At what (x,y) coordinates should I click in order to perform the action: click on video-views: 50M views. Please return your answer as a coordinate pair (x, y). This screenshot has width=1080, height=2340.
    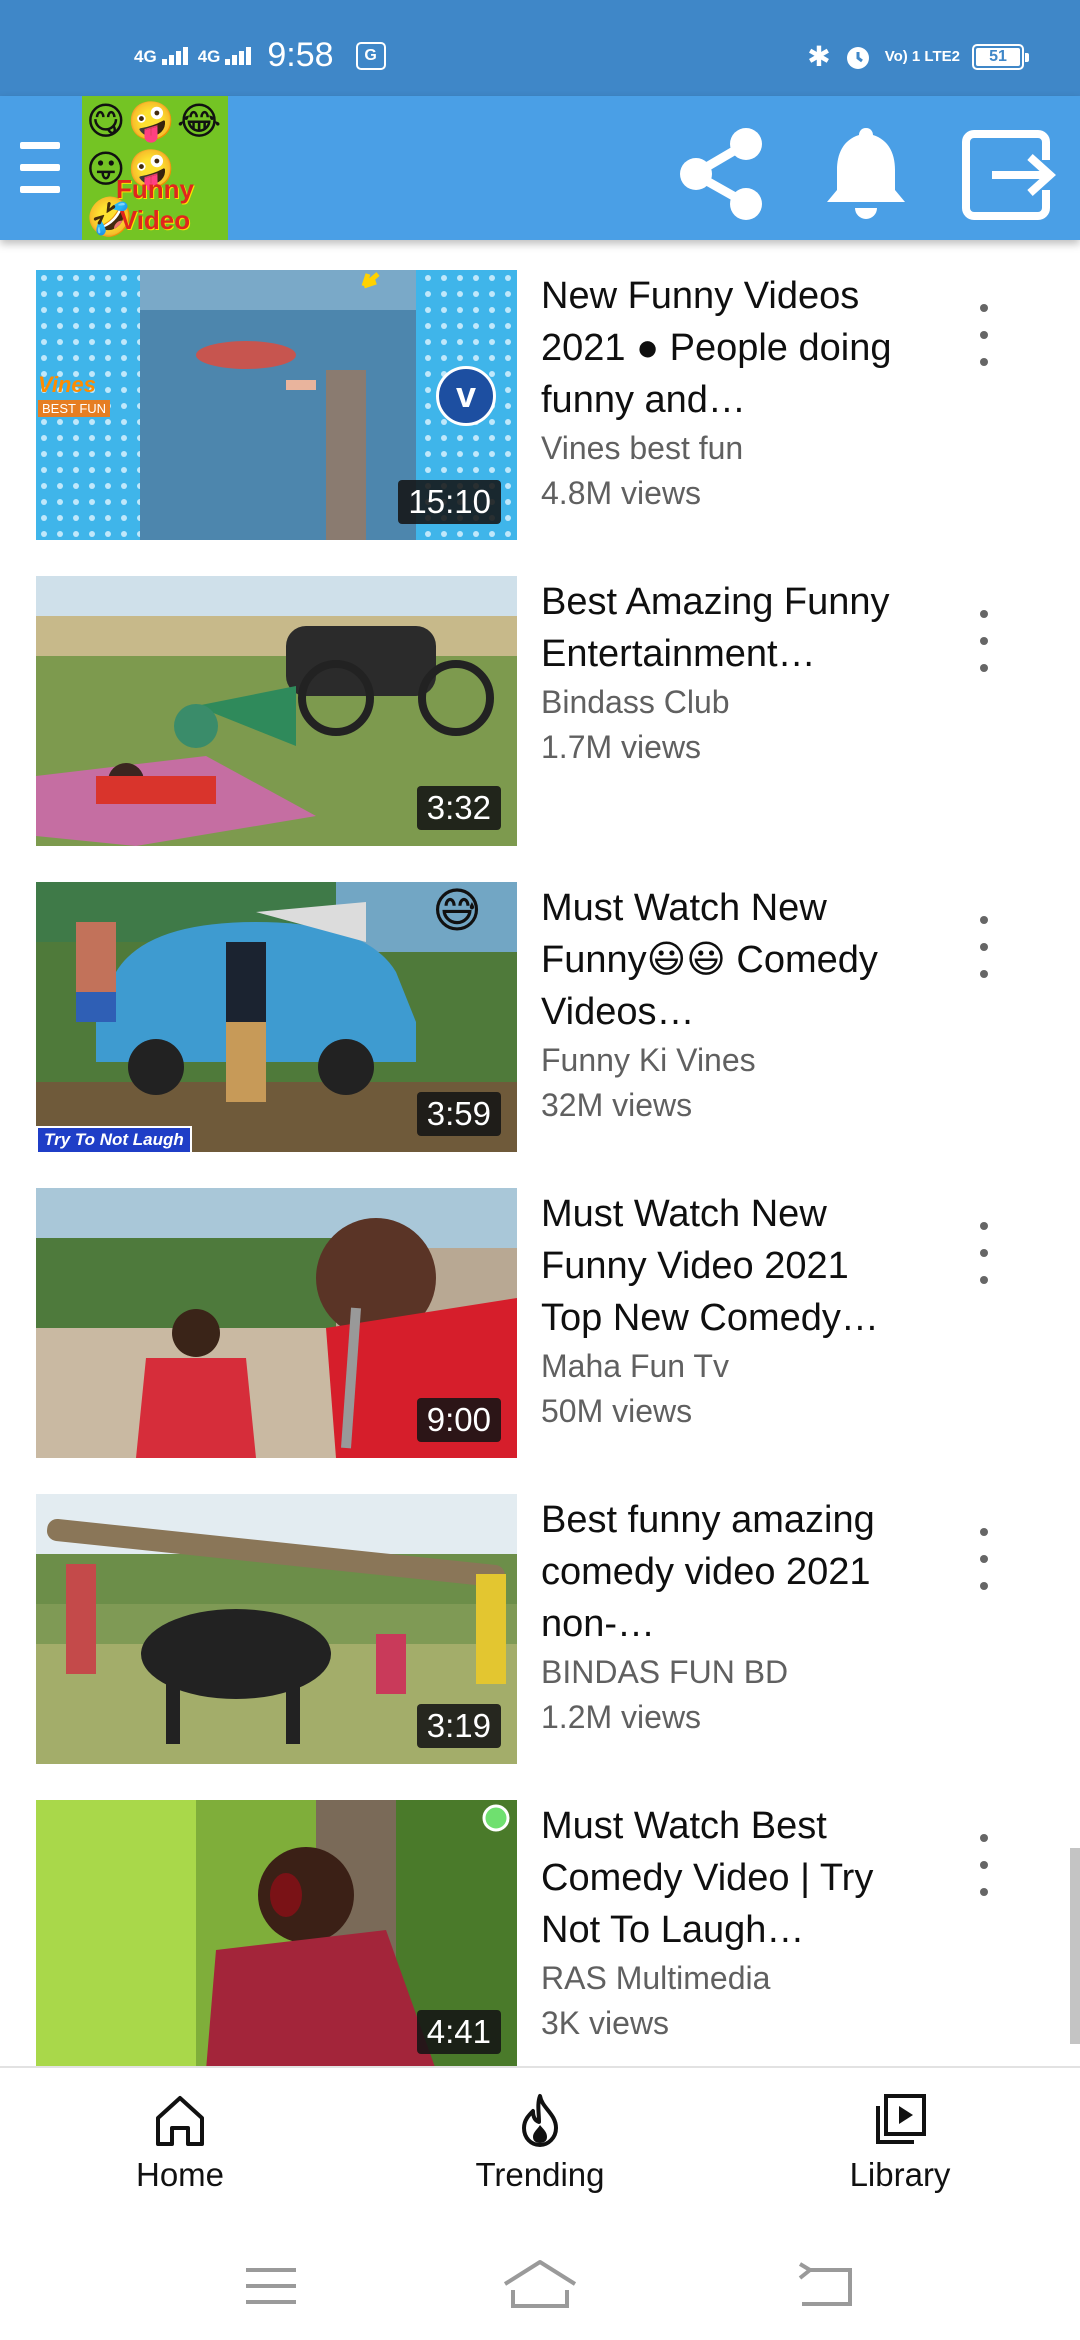
    Looking at the image, I should click on (617, 1411).